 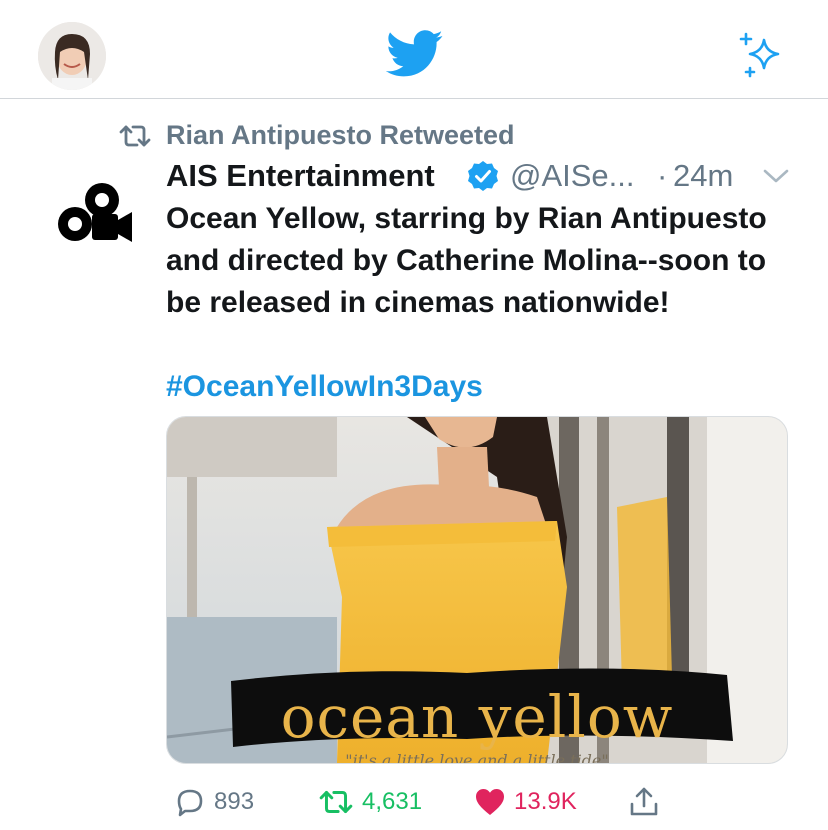 I want to click on tweet-timestamp: 24m, so click(x=703, y=176).